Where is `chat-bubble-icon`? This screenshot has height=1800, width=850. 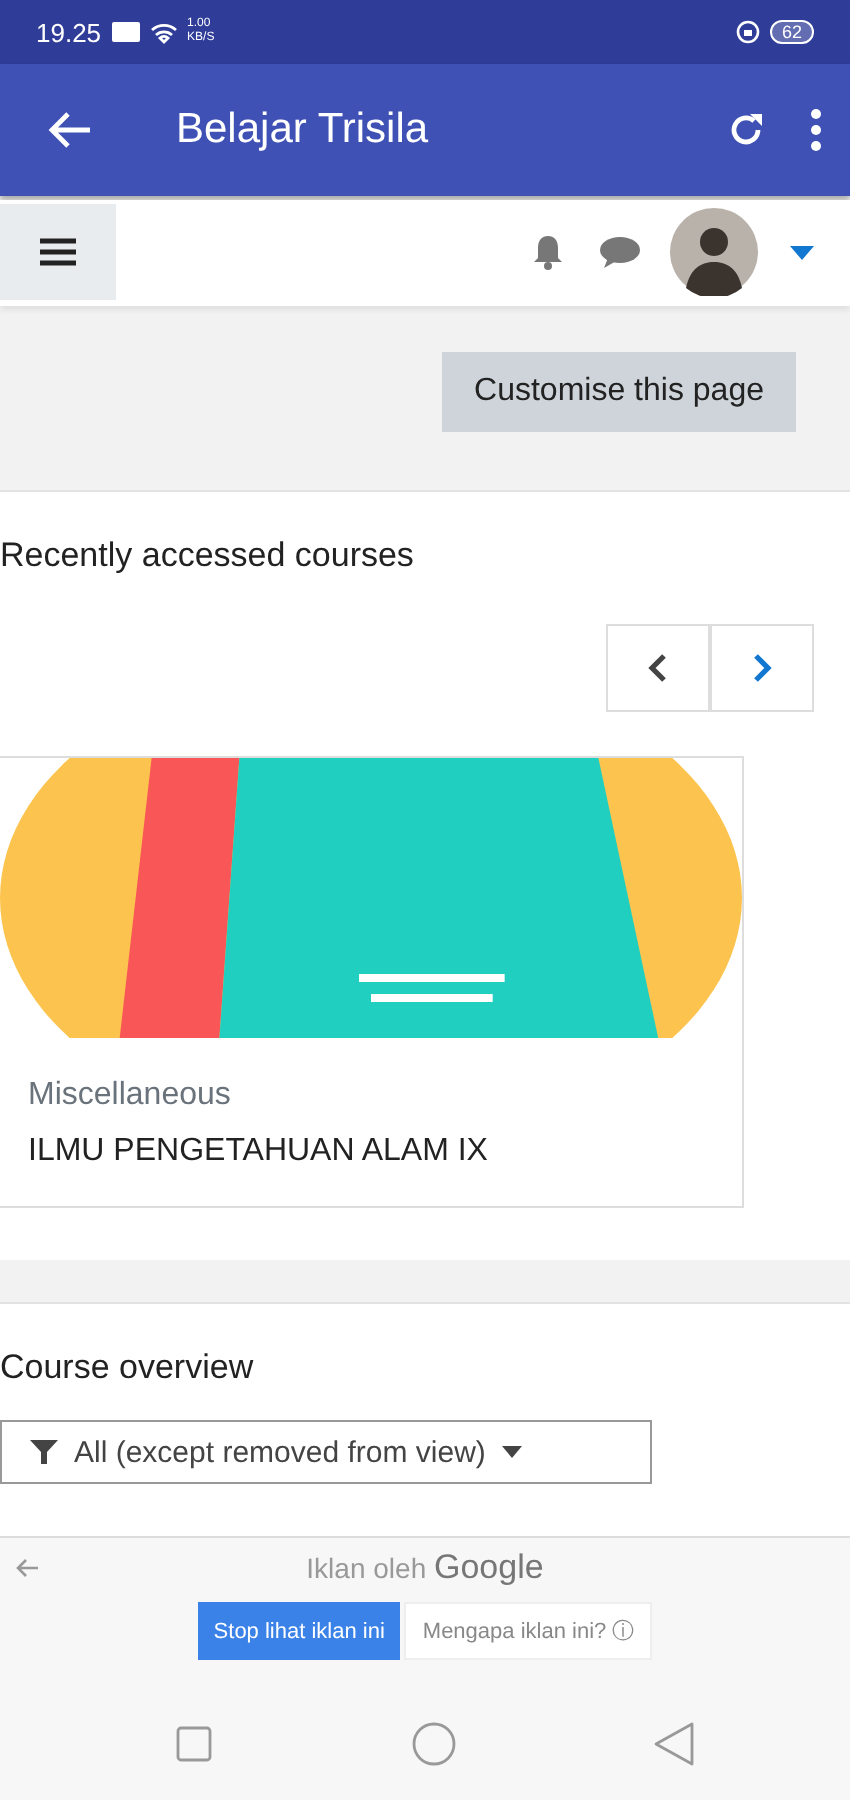 chat-bubble-icon is located at coordinates (620, 252).